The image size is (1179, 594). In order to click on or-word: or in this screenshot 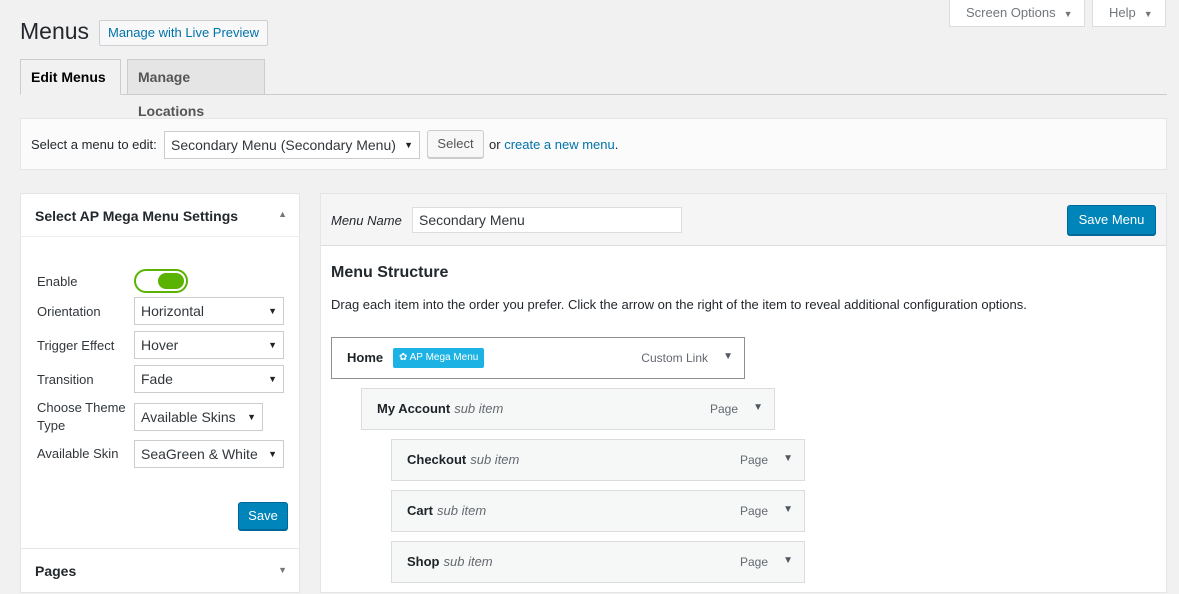, I will do `click(495, 144)`.